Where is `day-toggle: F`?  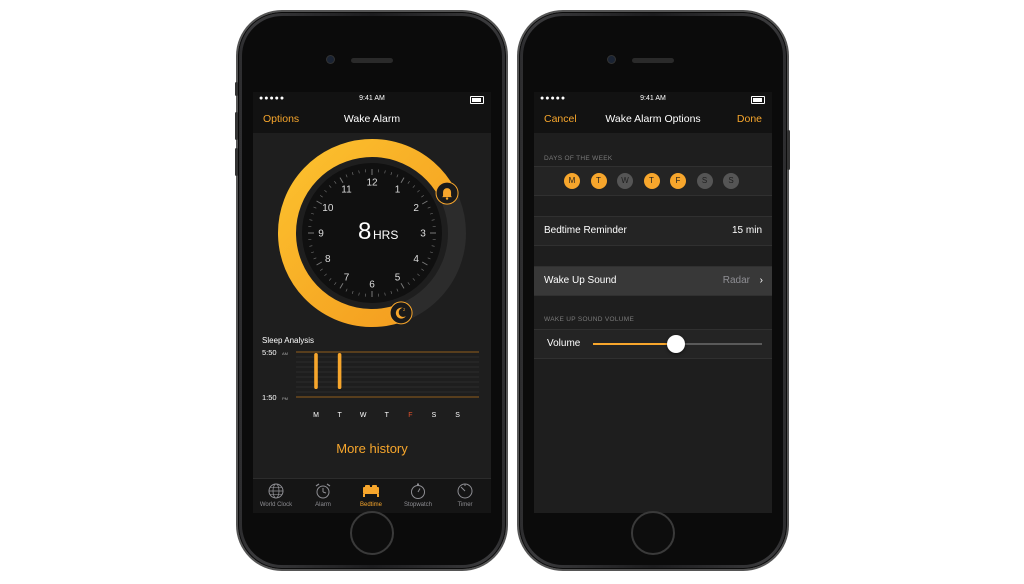
day-toggle: F is located at coordinates (678, 181).